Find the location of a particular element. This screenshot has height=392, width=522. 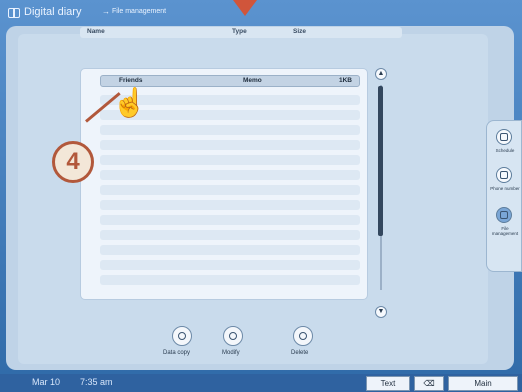

phone-number-label: Phone number is located at coordinates (505, 188).